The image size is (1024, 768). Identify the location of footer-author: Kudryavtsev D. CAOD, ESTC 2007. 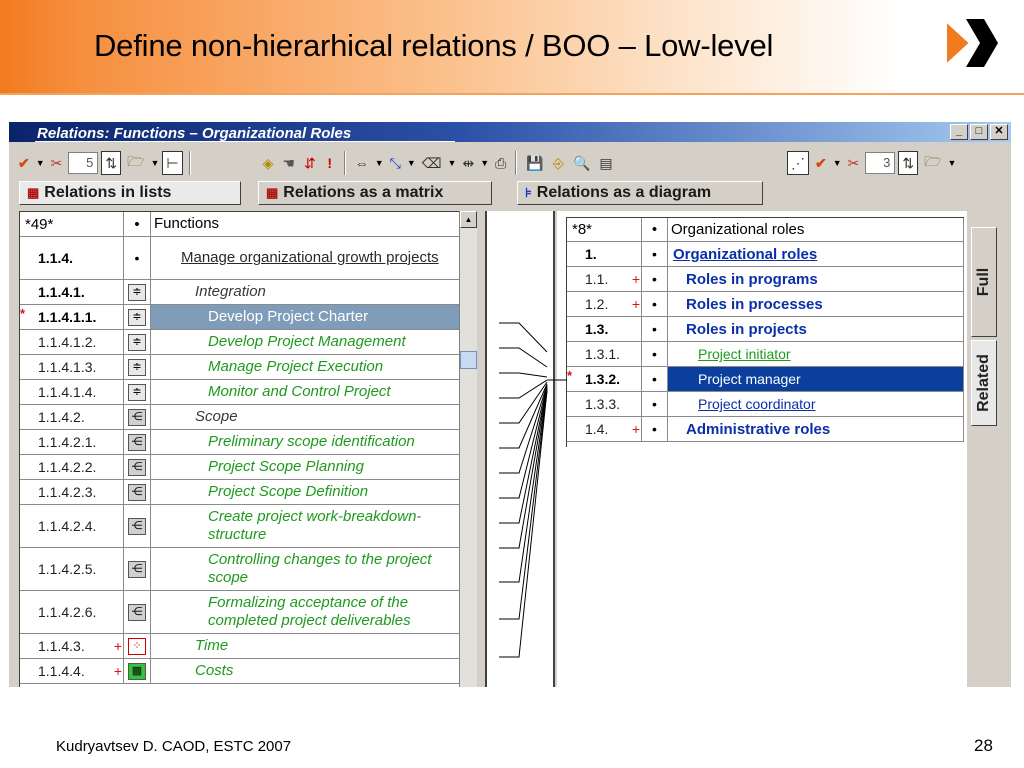
(174, 746).